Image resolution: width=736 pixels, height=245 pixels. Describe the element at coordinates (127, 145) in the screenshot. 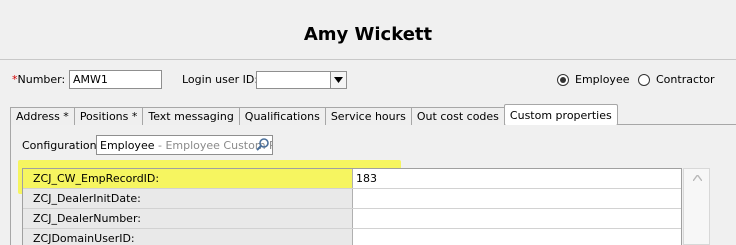

I see `configuration-value: Employee` at that location.